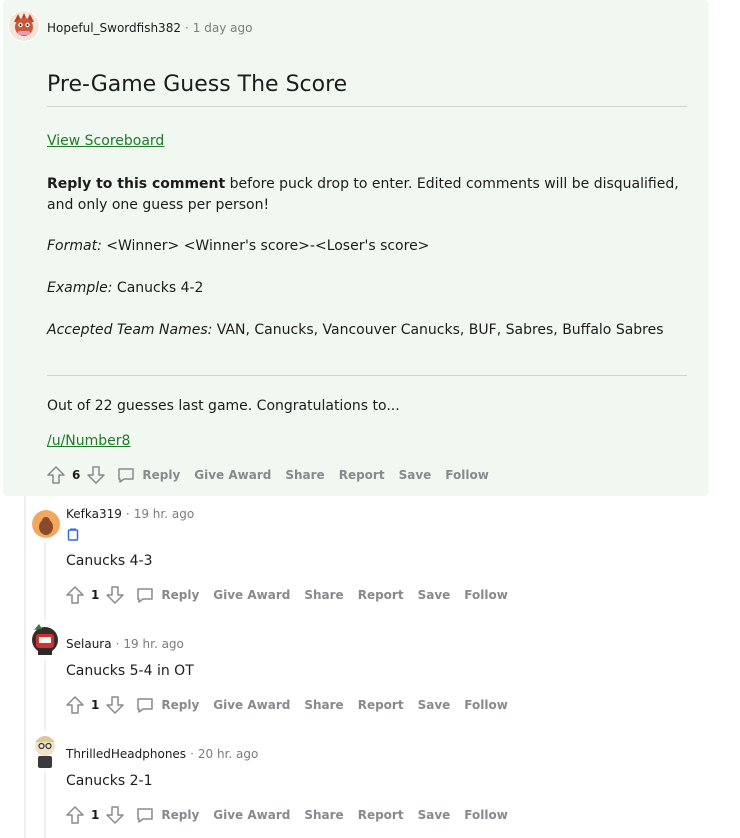 The image size is (740, 838). Describe the element at coordinates (80, 288) in the screenshot. I see `example-label: Example:` at that location.